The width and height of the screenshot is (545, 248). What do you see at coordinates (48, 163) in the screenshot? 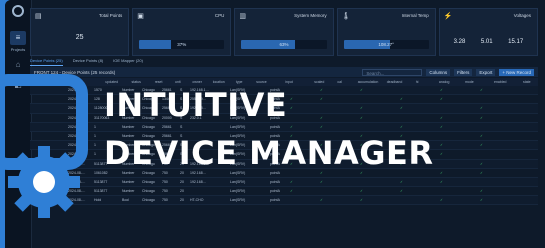
I see `table-cell-name: PA12-DeviceprtPace` at bounding box center [48, 163].